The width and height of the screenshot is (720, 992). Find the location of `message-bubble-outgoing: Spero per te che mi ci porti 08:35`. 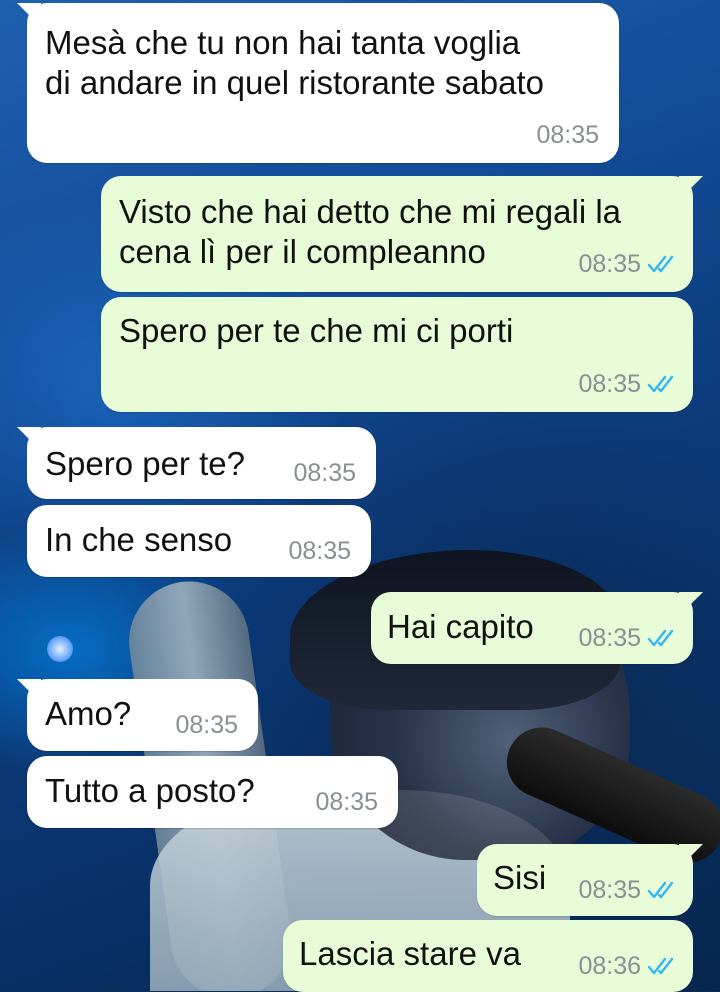

message-bubble-outgoing: Spero per te che mi ci porti 08:35 is located at coordinates (397, 354).